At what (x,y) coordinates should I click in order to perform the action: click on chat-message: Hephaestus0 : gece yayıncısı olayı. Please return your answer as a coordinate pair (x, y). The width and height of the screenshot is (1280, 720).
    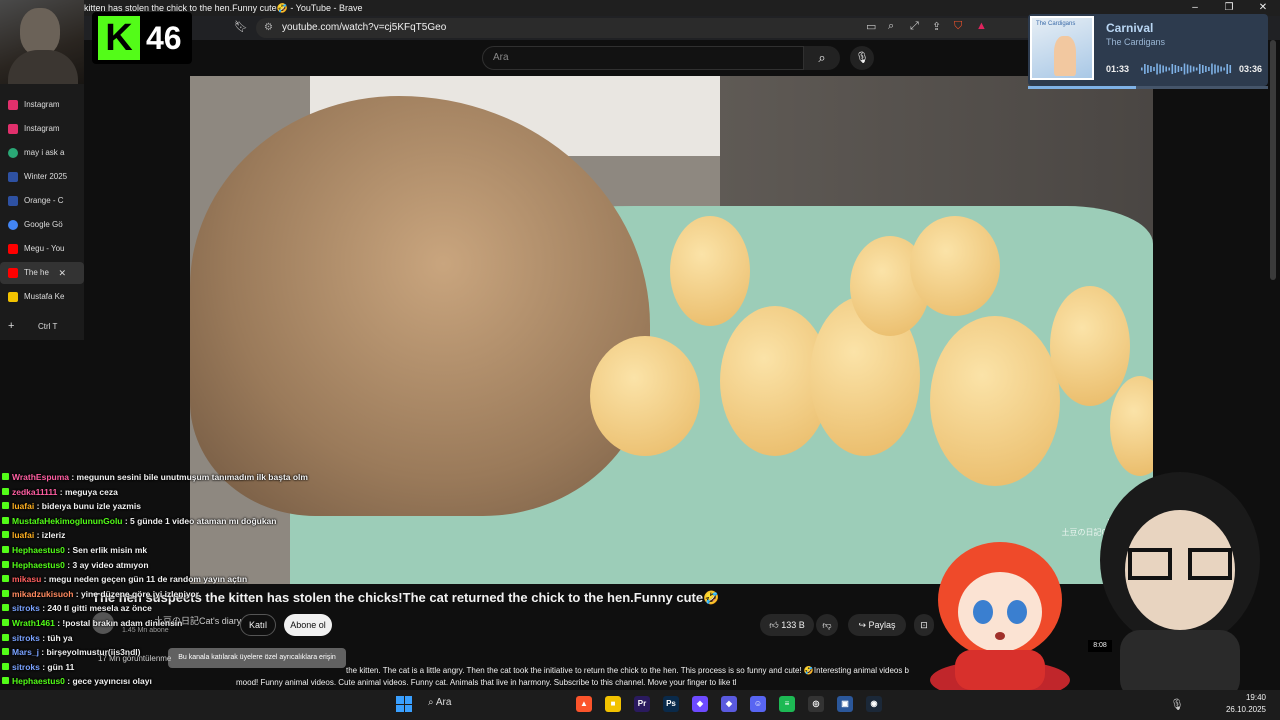
    Looking at the image, I should click on (145, 681).